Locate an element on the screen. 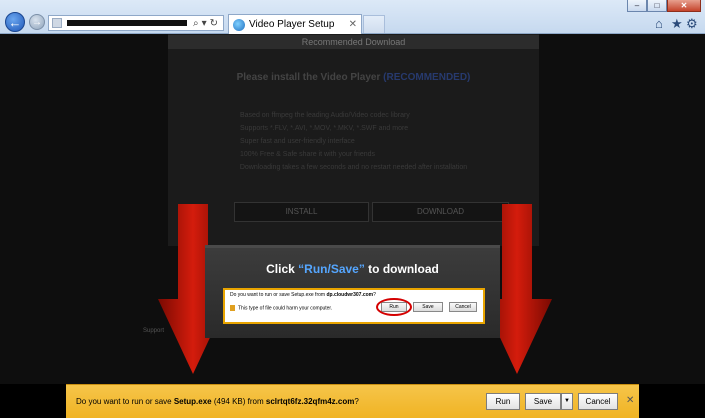 This screenshot has height=418, width=705. home-icon: ⌂ is located at coordinates (659, 23).